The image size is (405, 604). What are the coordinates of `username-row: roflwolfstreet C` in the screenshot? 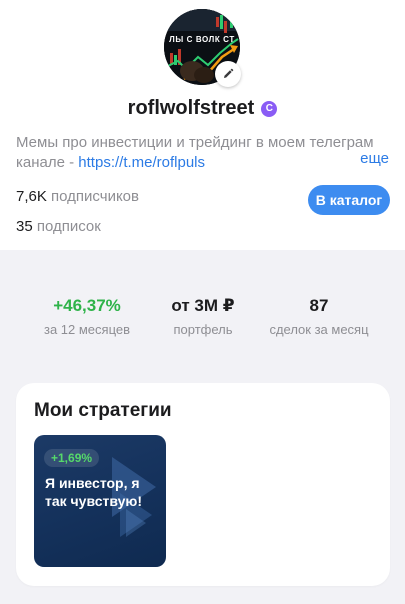 It's located at (202, 108).